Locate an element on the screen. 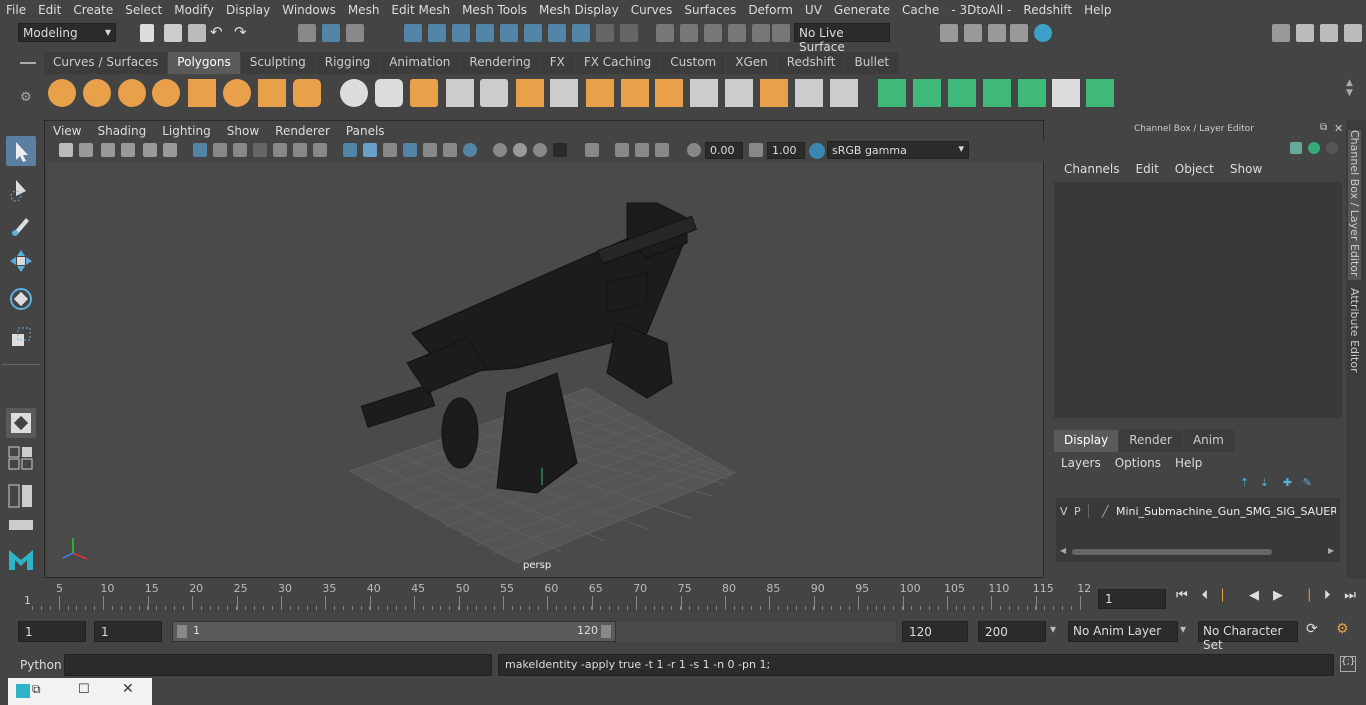 The height and width of the screenshot is (705, 1366). snap-surface-icon is located at coordinates (509, 33).